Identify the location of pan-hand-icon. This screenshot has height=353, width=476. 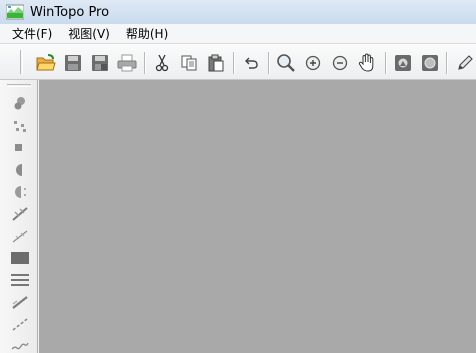
(367, 63).